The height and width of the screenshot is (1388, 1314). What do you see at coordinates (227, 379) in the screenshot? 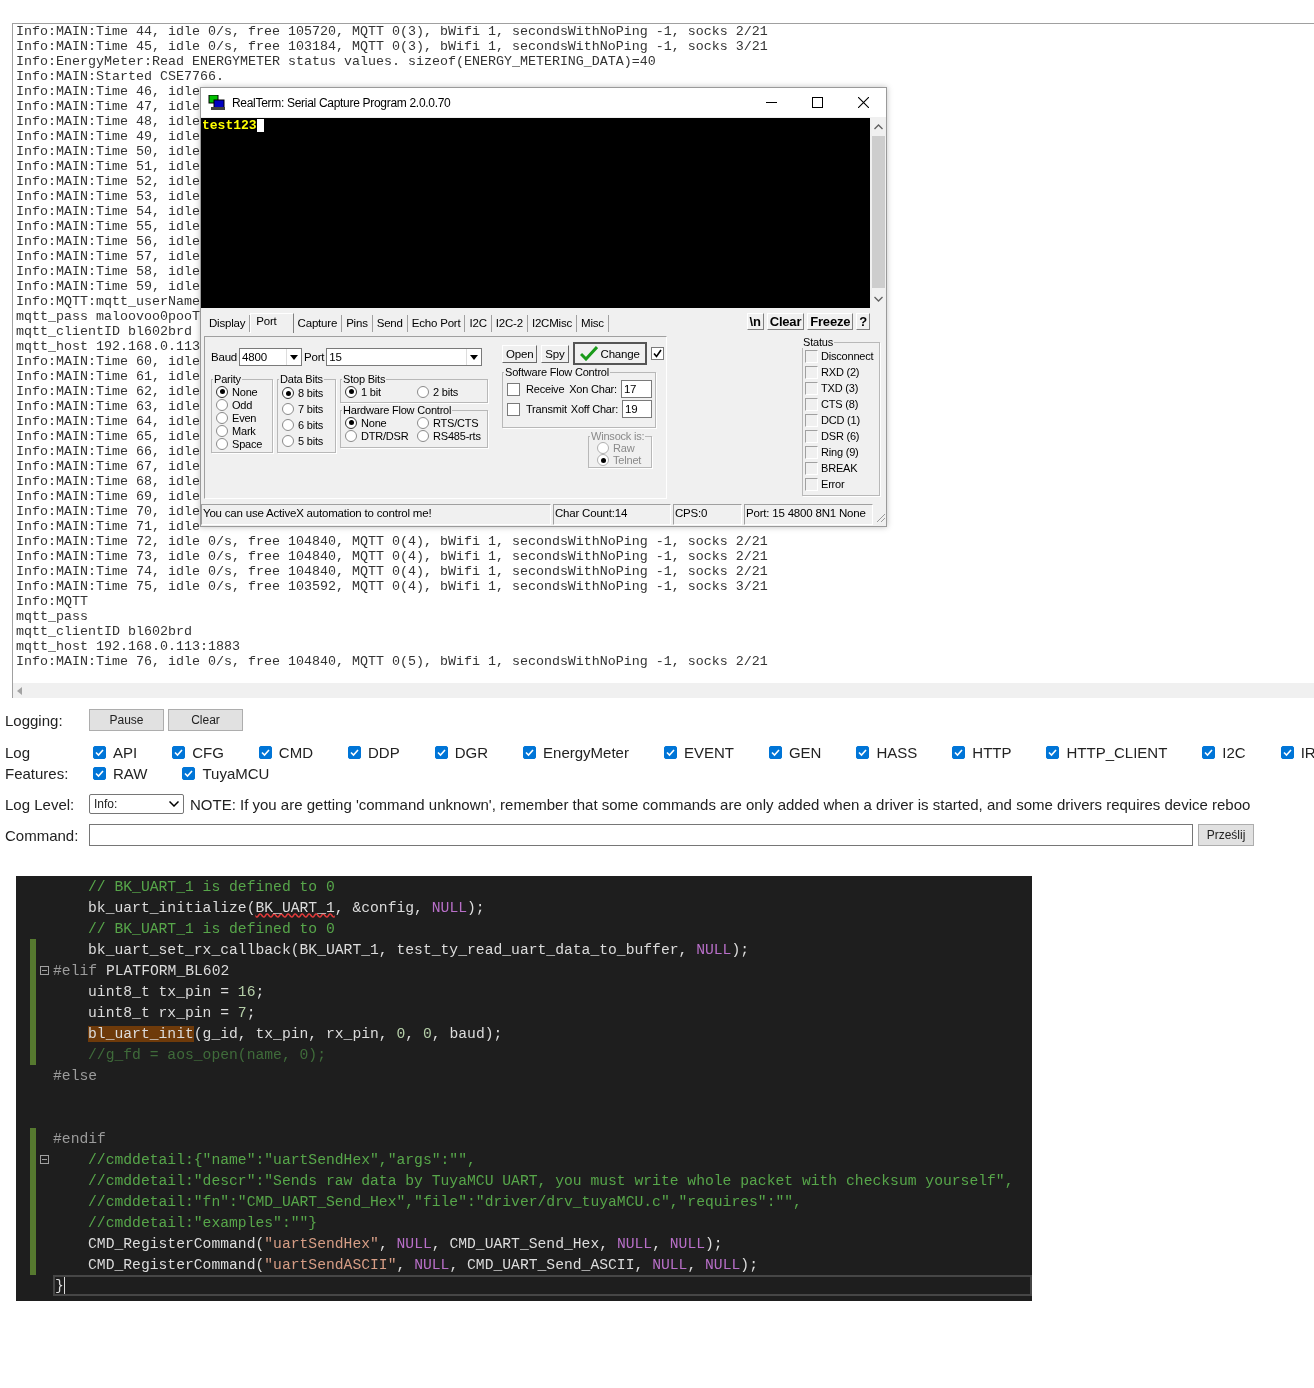
I see `group-title: Parity` at bounding box center [227, 379].